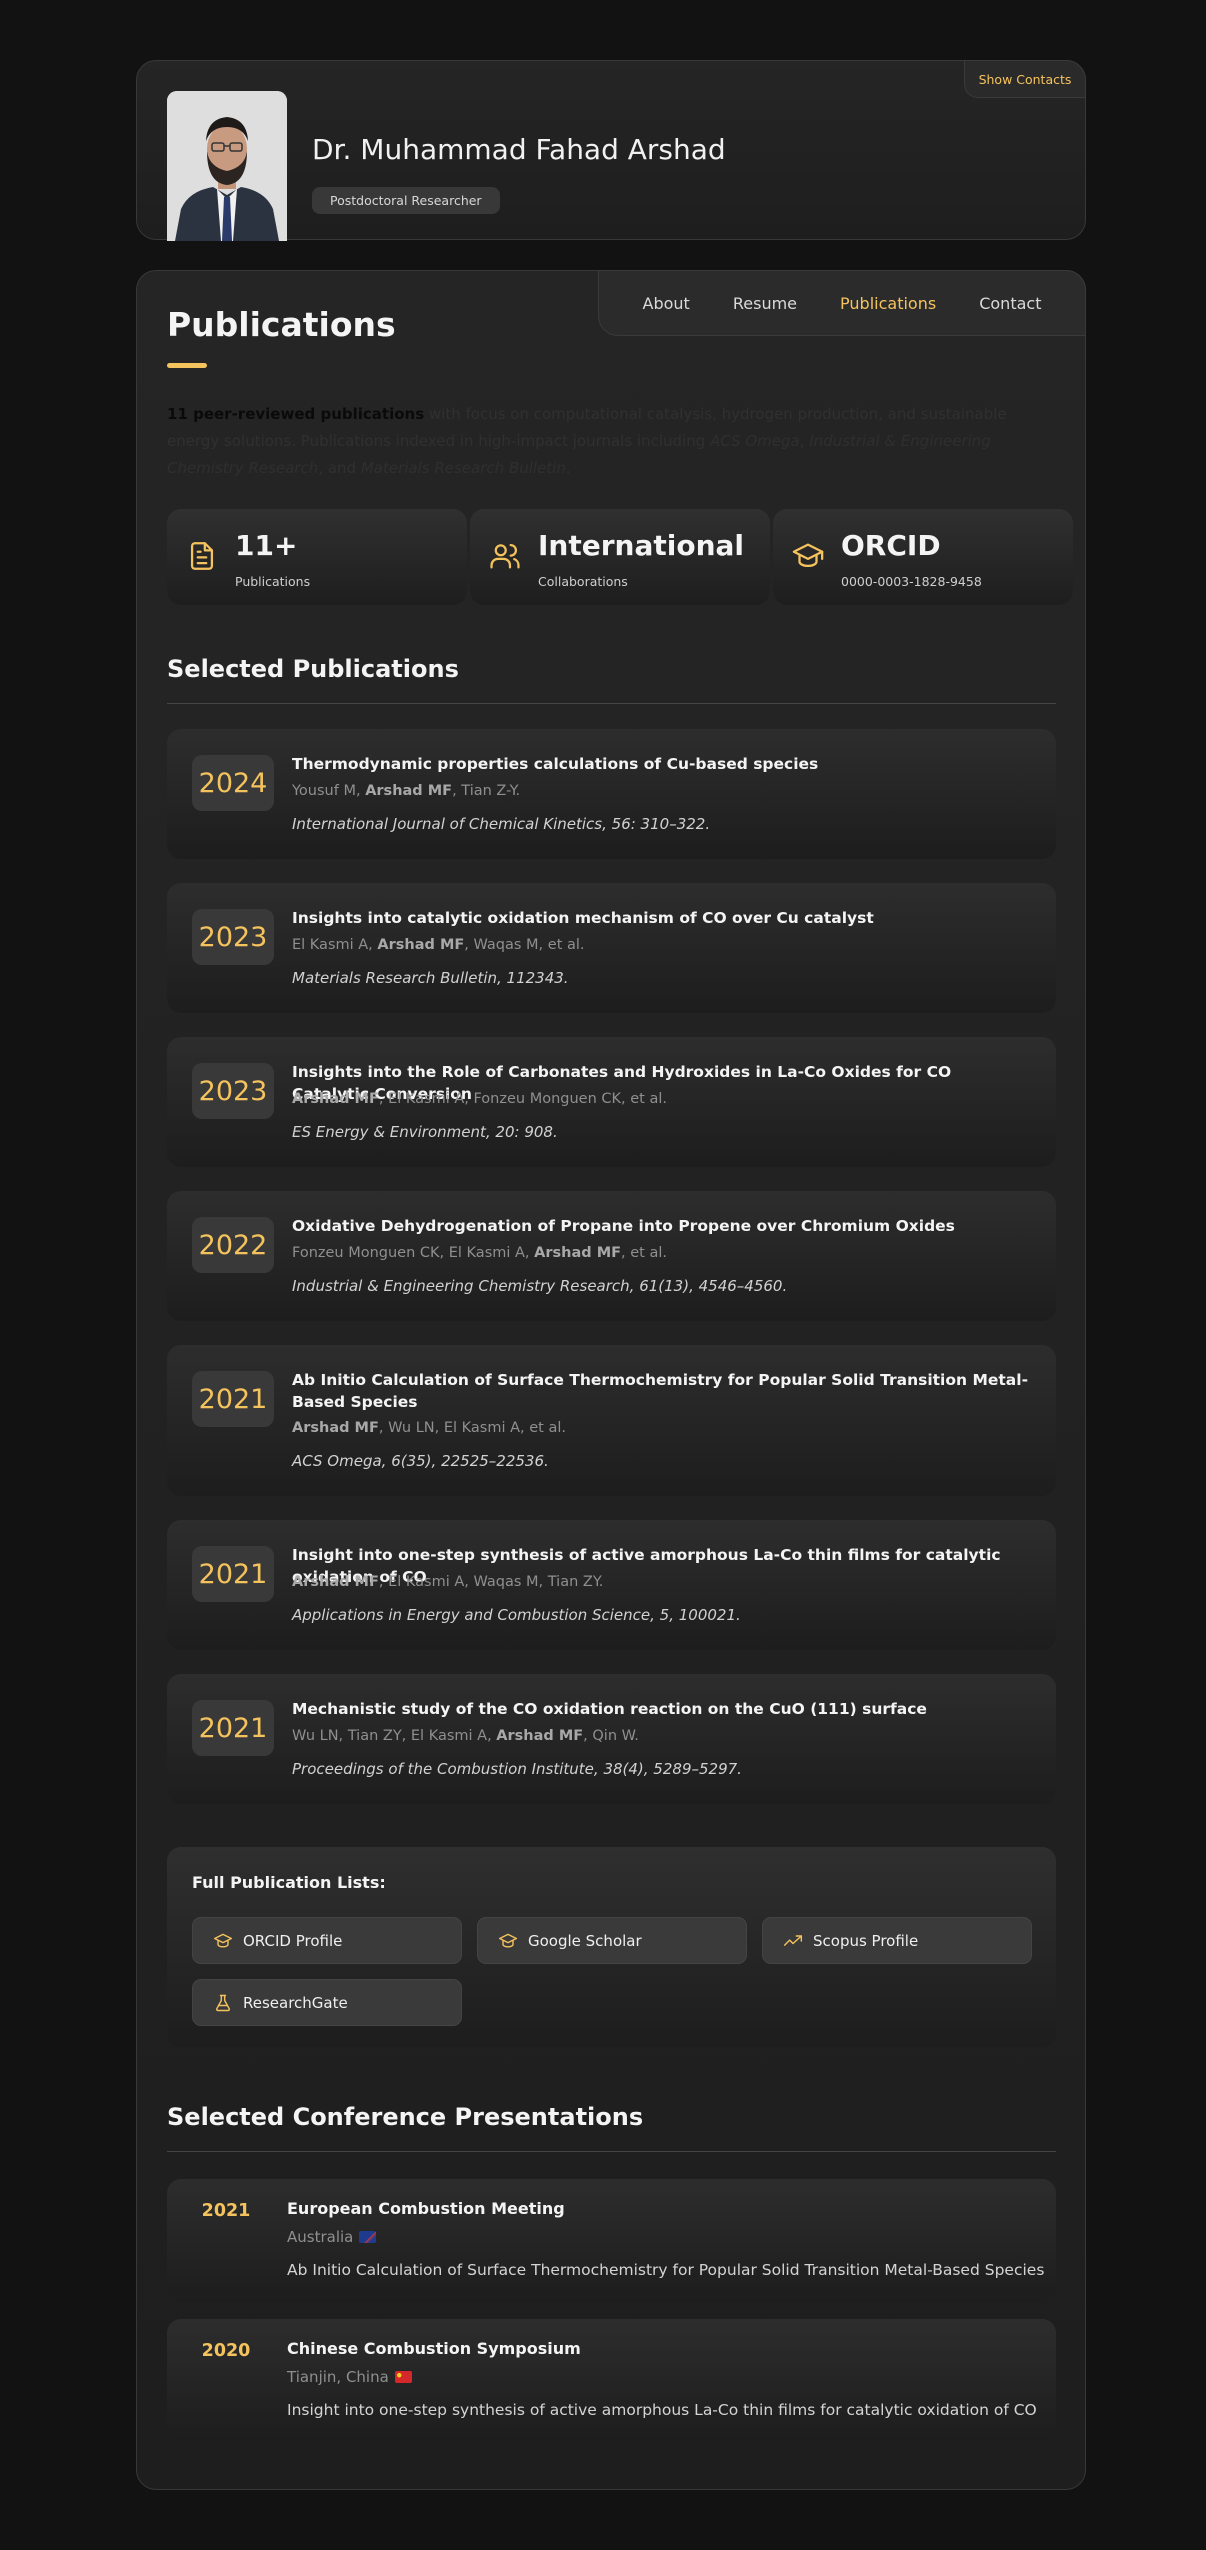 This screenshot has height=2550, width=1206. I want to click on stat-value: International, so click(641, 545).